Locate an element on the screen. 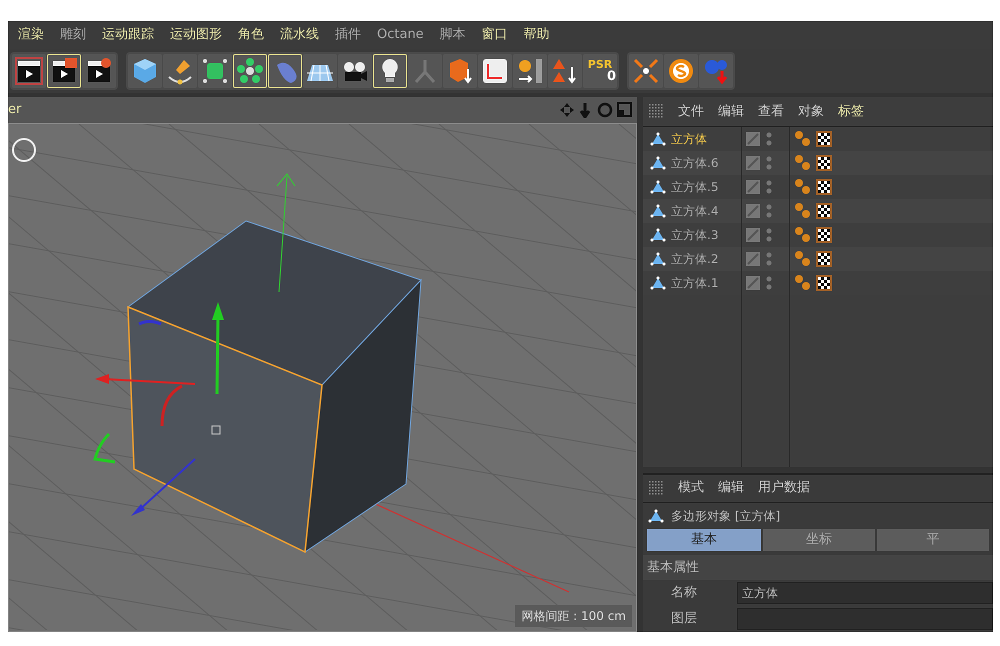 The height and width of the screenshot is (646, 1000). menu-item: 用户数据 is located at coordinates (784, 488).